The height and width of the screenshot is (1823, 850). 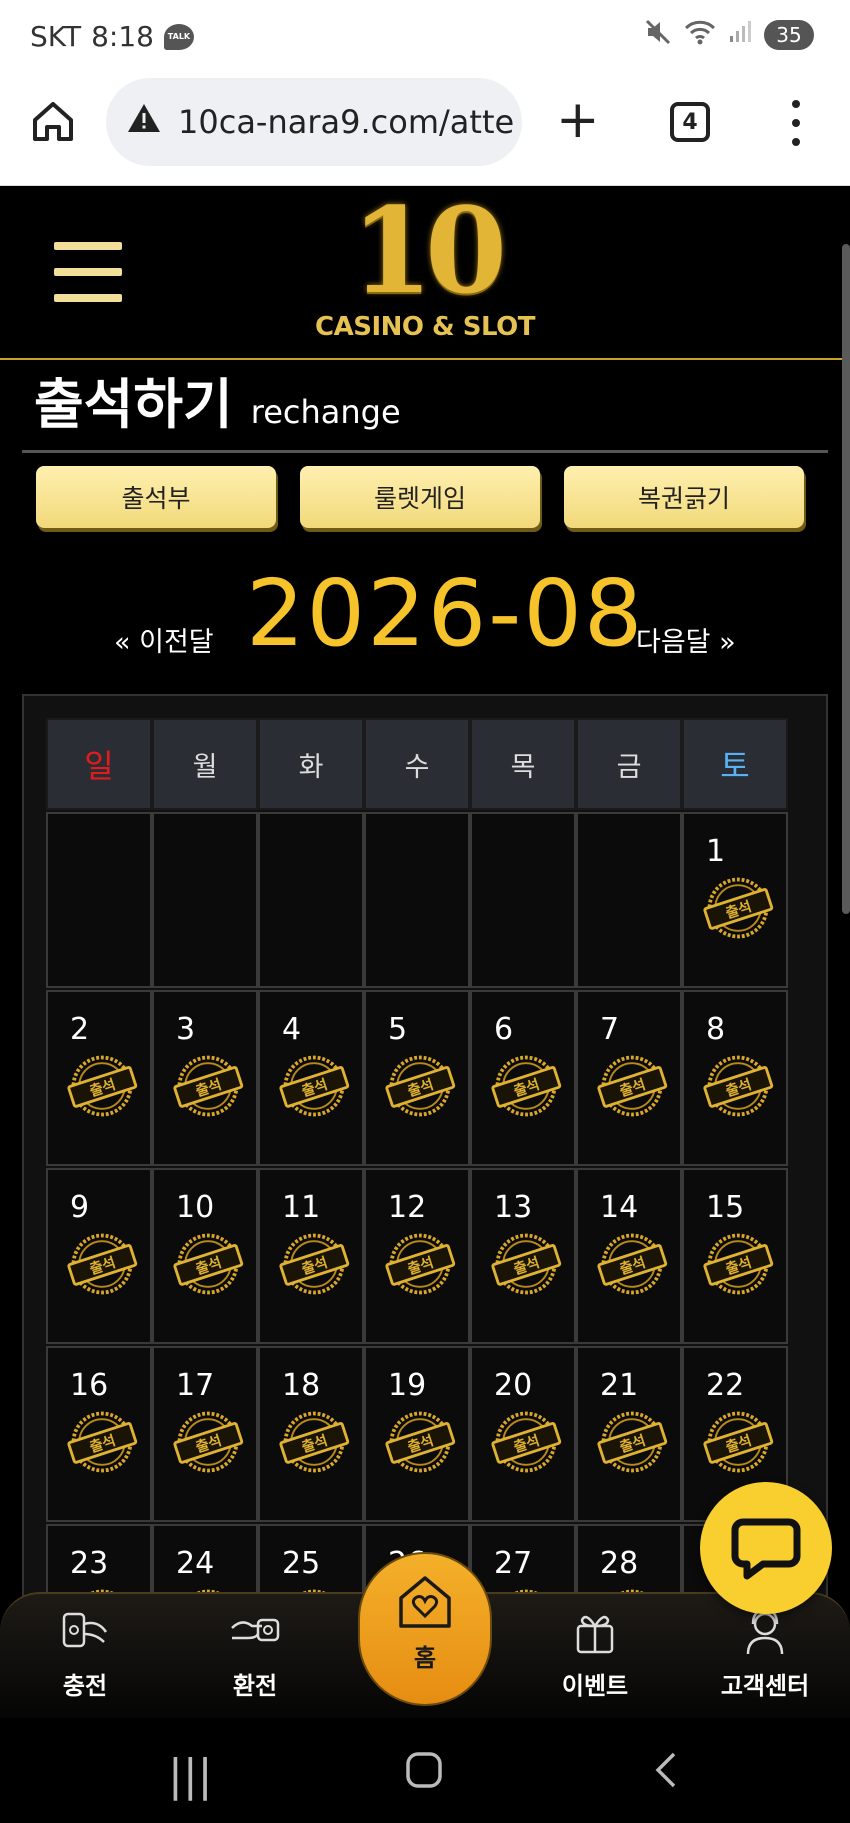 I want to click on day-number: 17, so click(x=195, y=1385).